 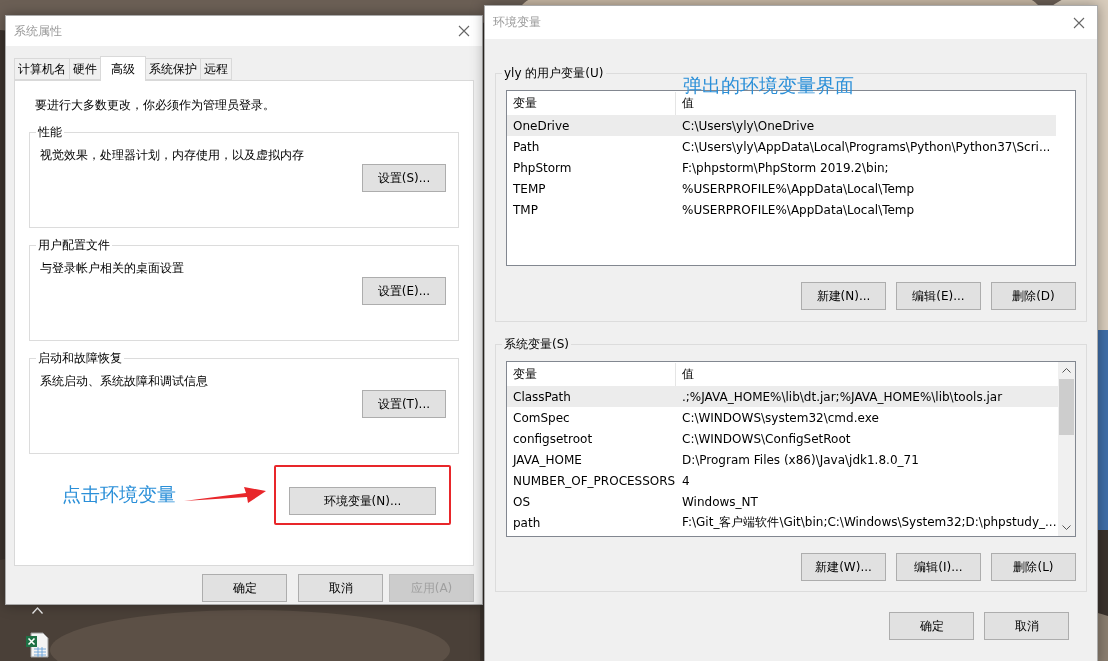 I want to click on table-cell-text: ComSpec, so click(x=541, y=417).